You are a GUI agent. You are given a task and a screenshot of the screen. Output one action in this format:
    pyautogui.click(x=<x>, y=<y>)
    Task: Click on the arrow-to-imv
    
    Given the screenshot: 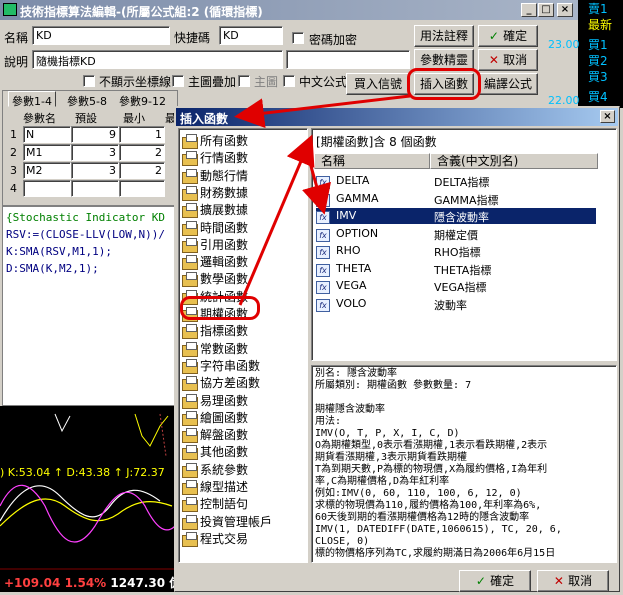 What is the action you would take?
    pyautogui.click(x=316, y=179)
    